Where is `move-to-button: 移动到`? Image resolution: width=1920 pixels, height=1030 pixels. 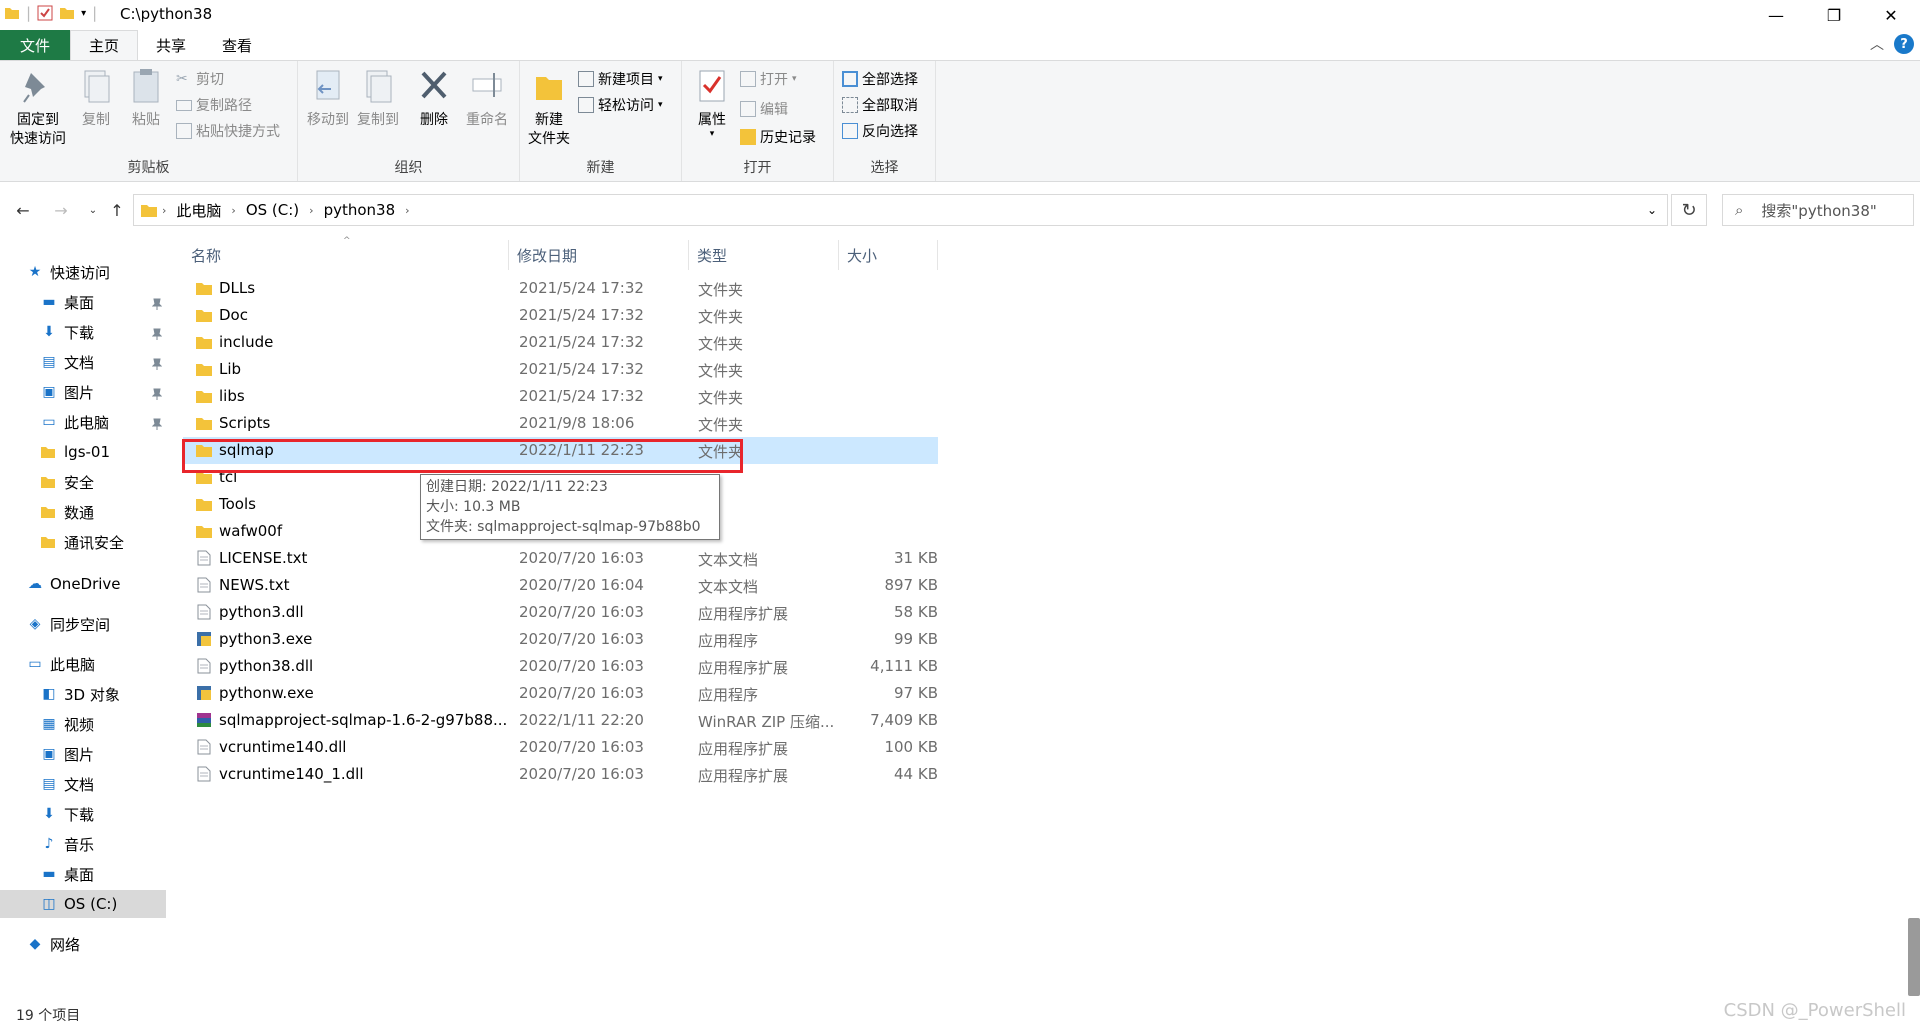
move-to-button: 移动到 is located at coordinates (328, 98).